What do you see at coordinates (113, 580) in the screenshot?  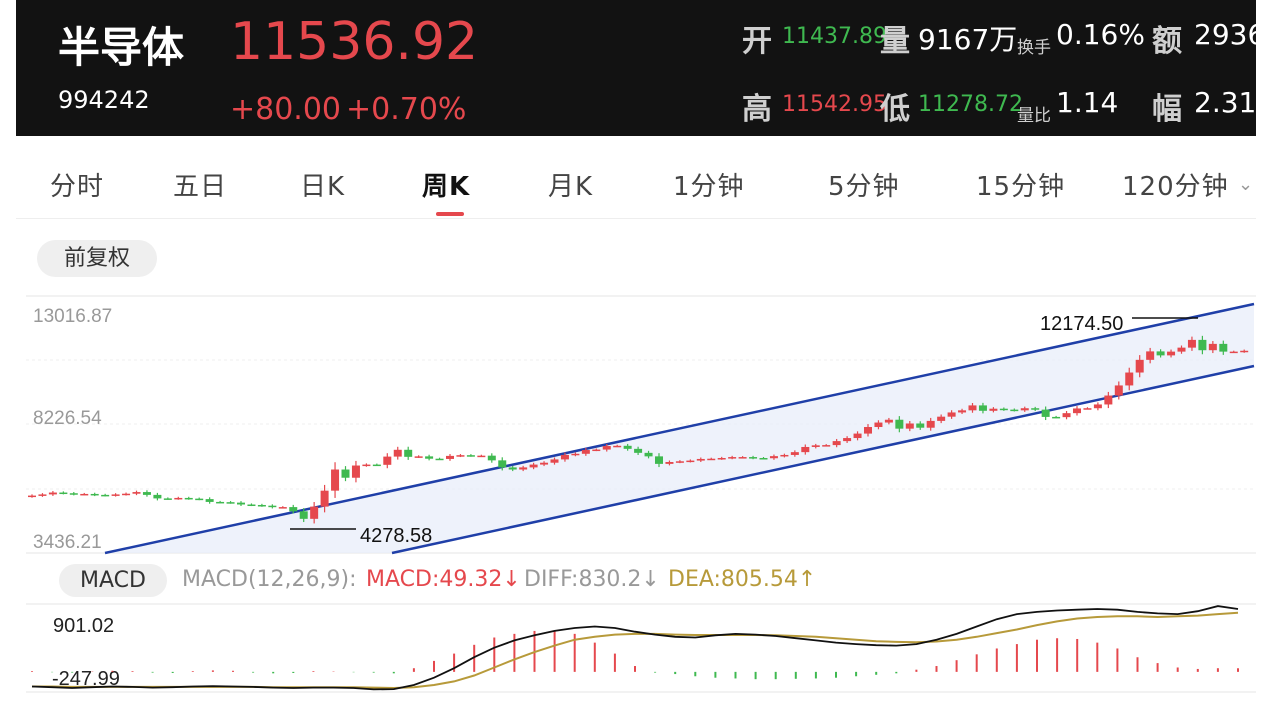 I see `indicator-selector-button: MACD` at bounding box center [113, 580].